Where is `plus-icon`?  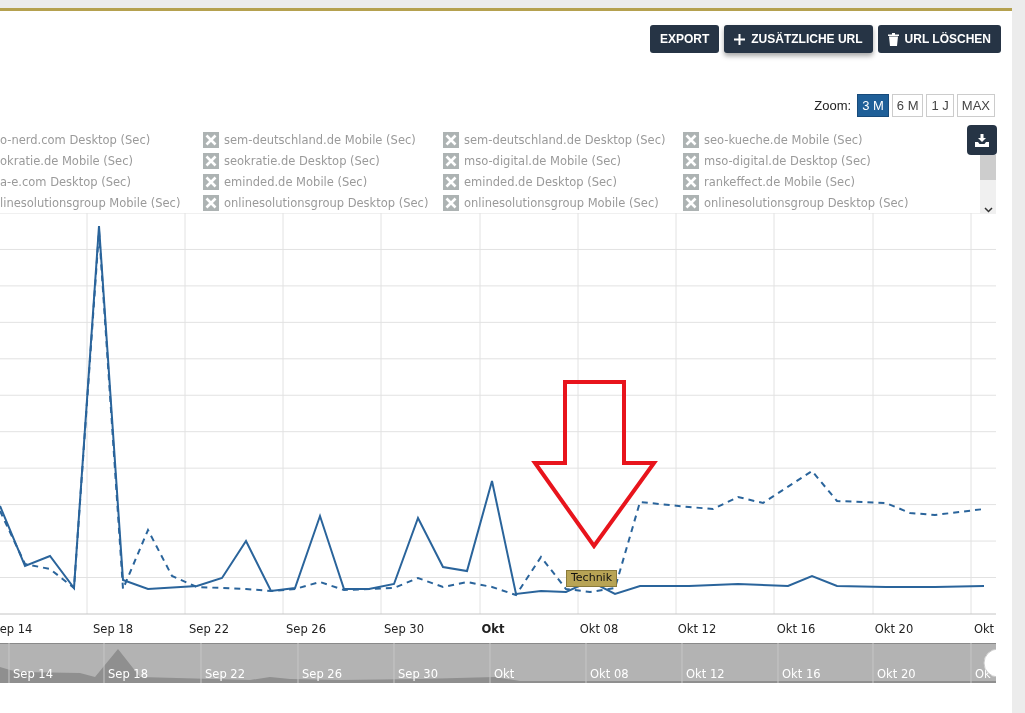 plus-icon is located at coordinates (740, 39).